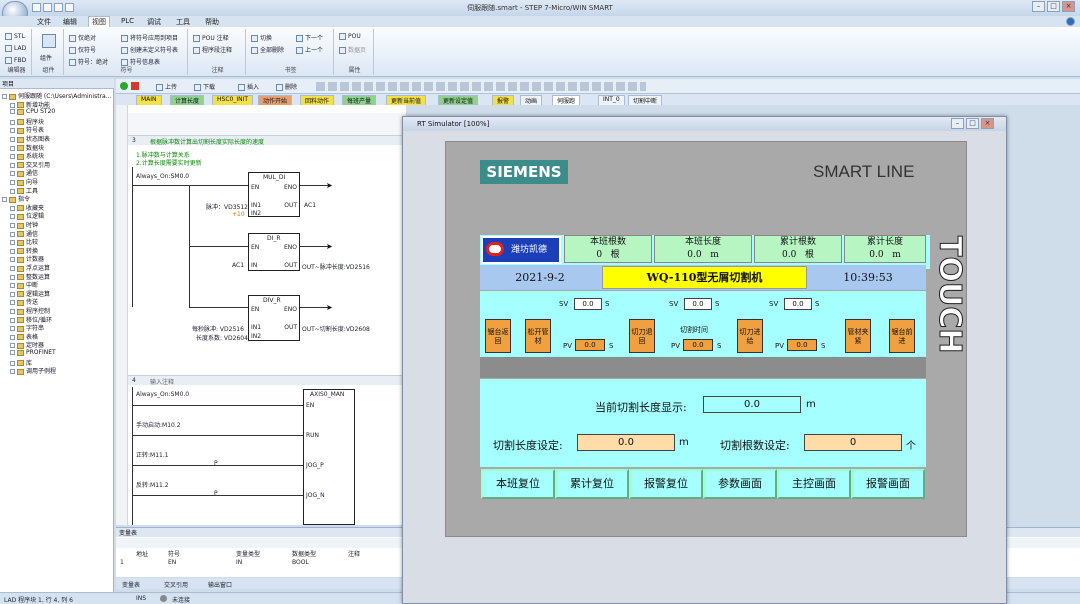 This screenshot has height=604, width=1080. What do you see at coordinates (274, 252) in the screenshot?
I see `di-r-block: DI_R EN ENO IN OUT` at bounding box center [274, 252].